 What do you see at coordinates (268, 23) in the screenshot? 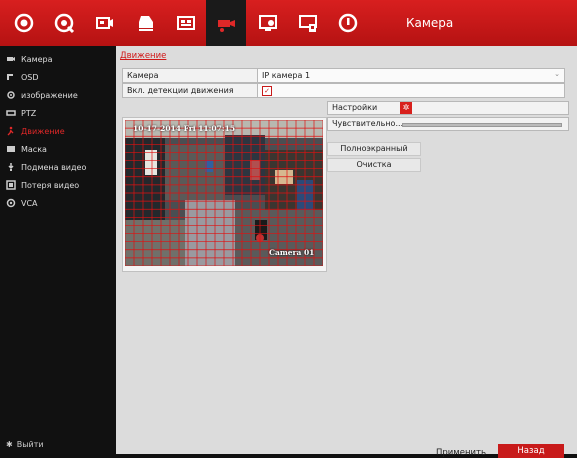
I see `system-icon` at bounding box center [268, 23].